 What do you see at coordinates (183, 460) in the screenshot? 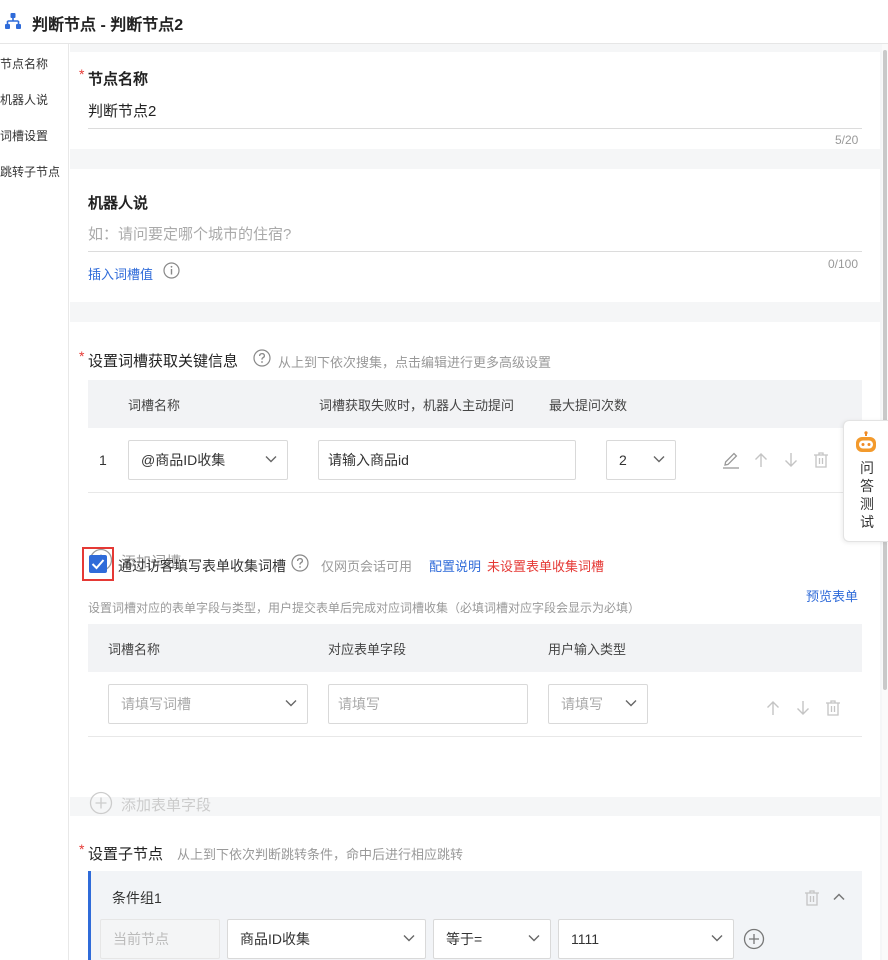
I see `slot-select-value: @商品ID收集` at bounding box center [183, 460].